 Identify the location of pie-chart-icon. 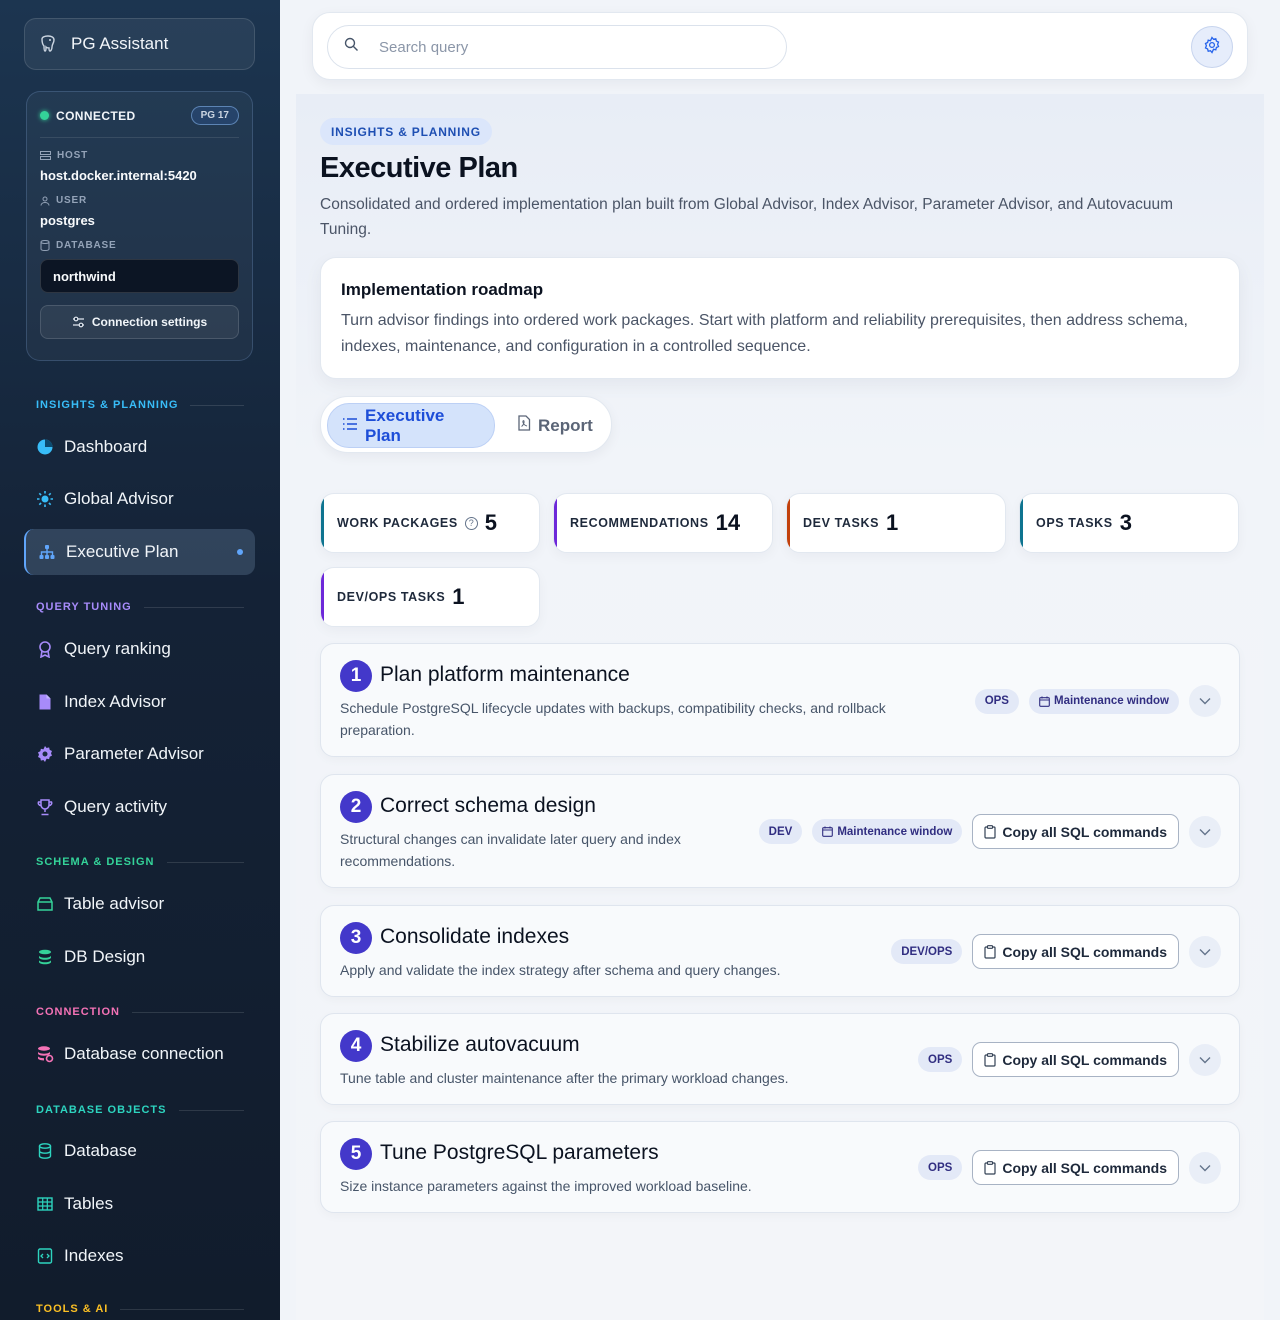
(45, 447).